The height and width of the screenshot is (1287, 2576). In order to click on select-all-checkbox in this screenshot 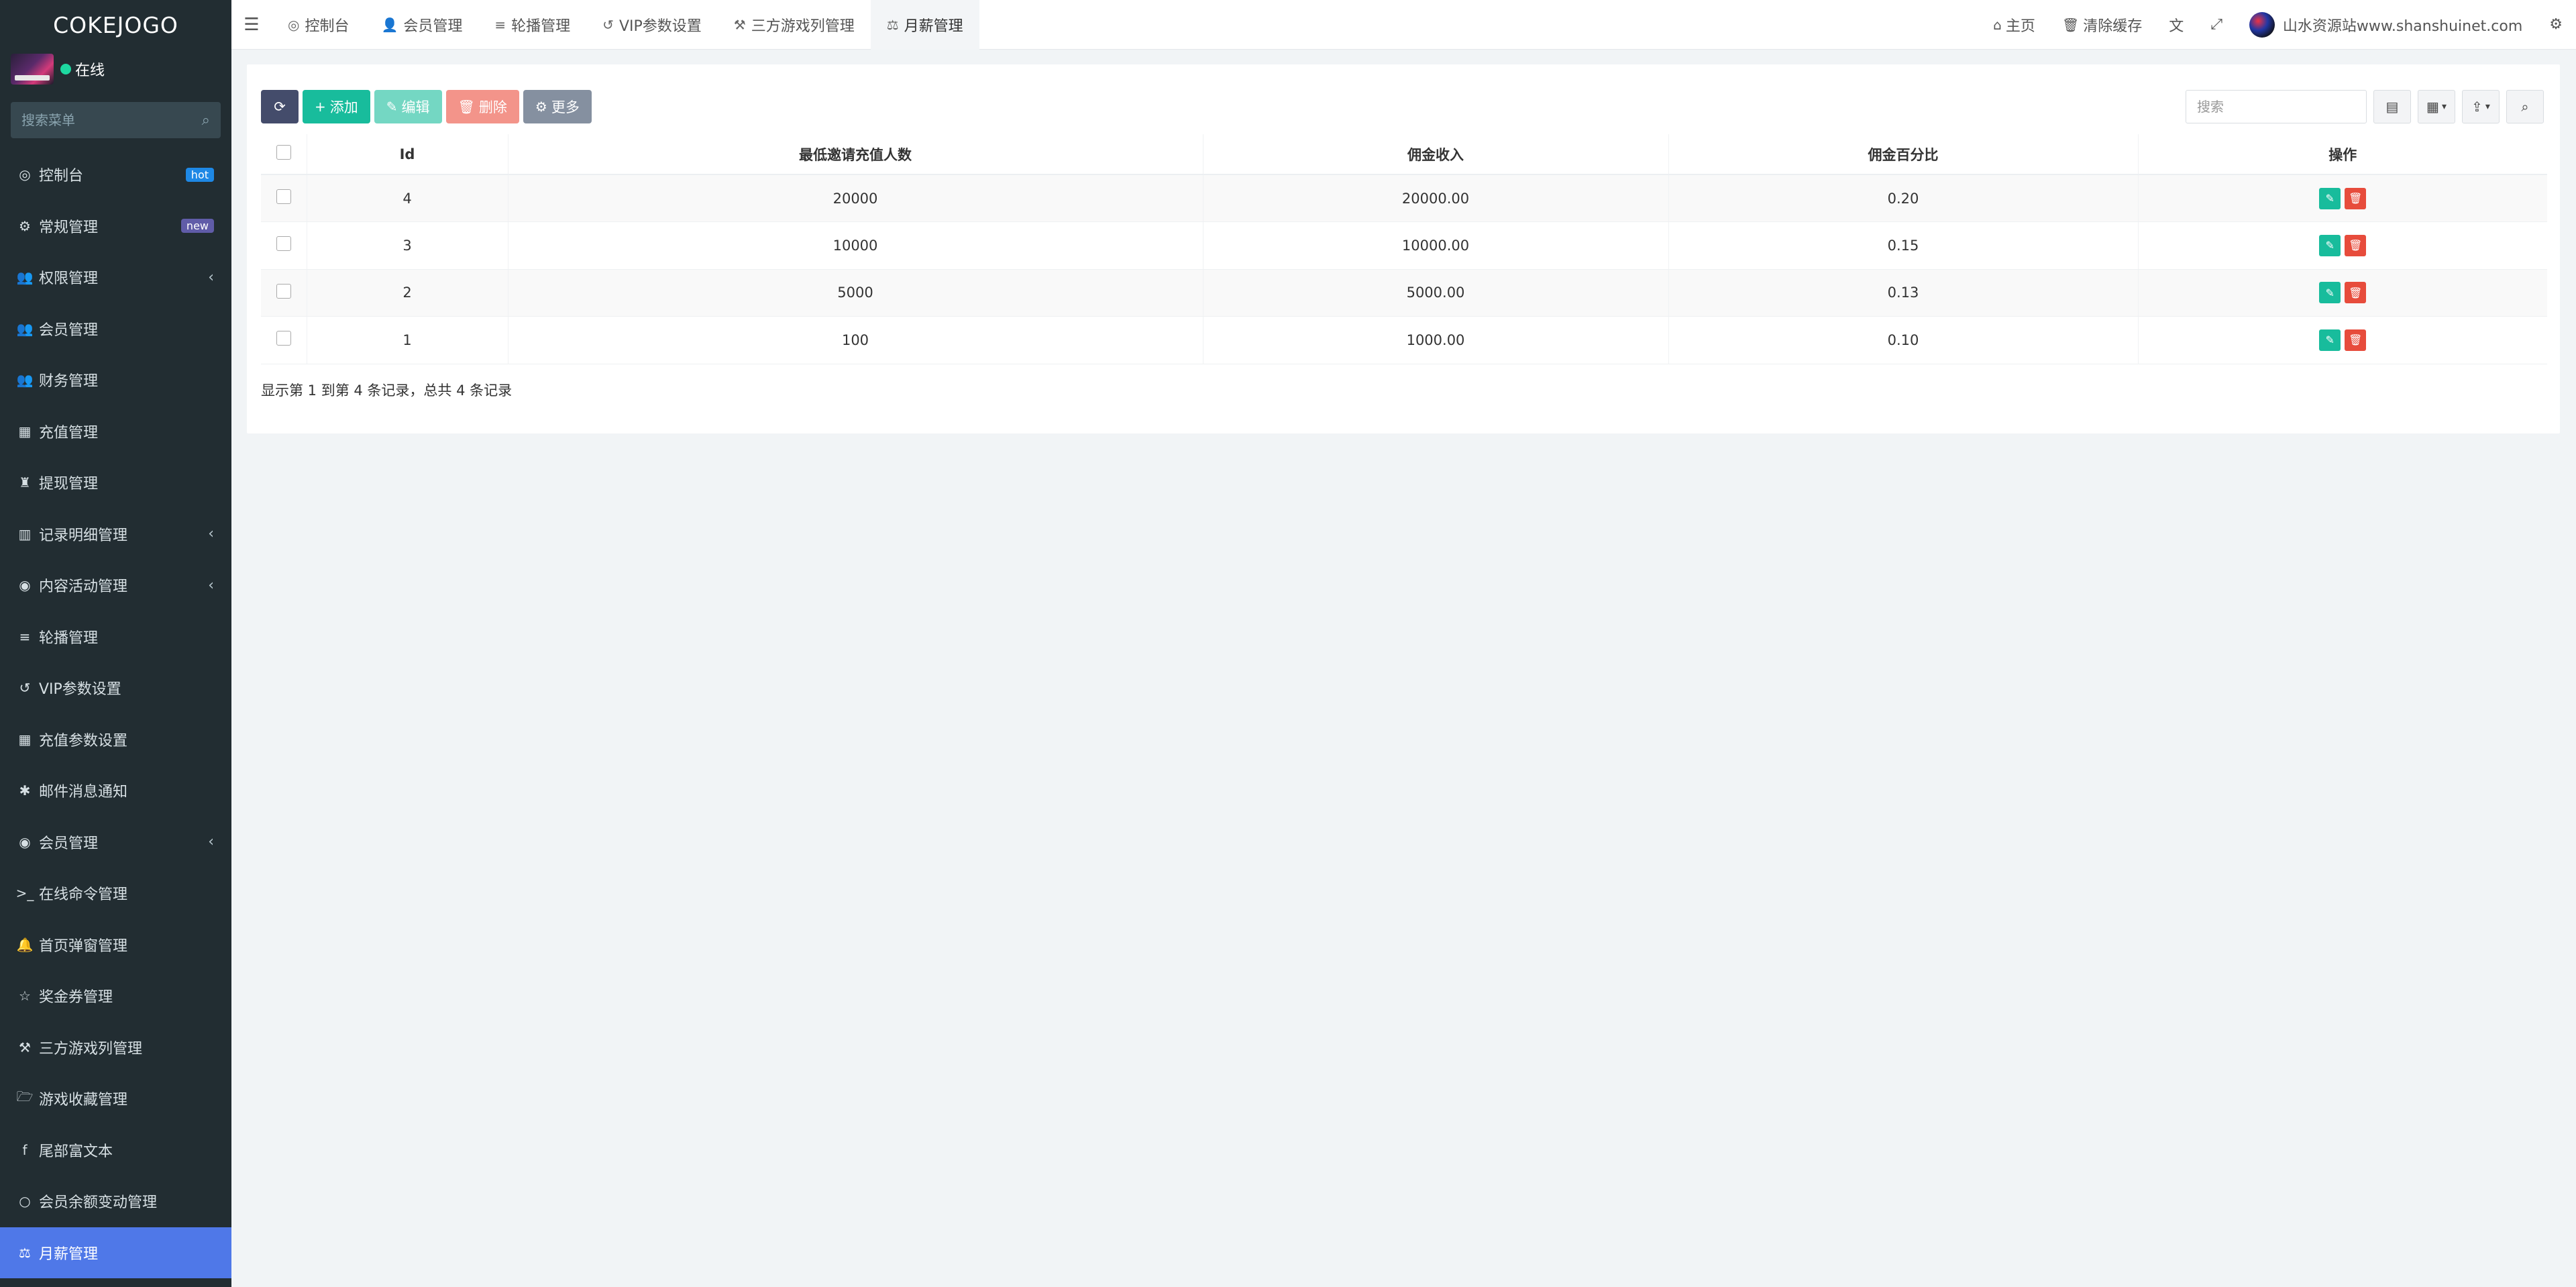, I will do `click(283, 152)`.